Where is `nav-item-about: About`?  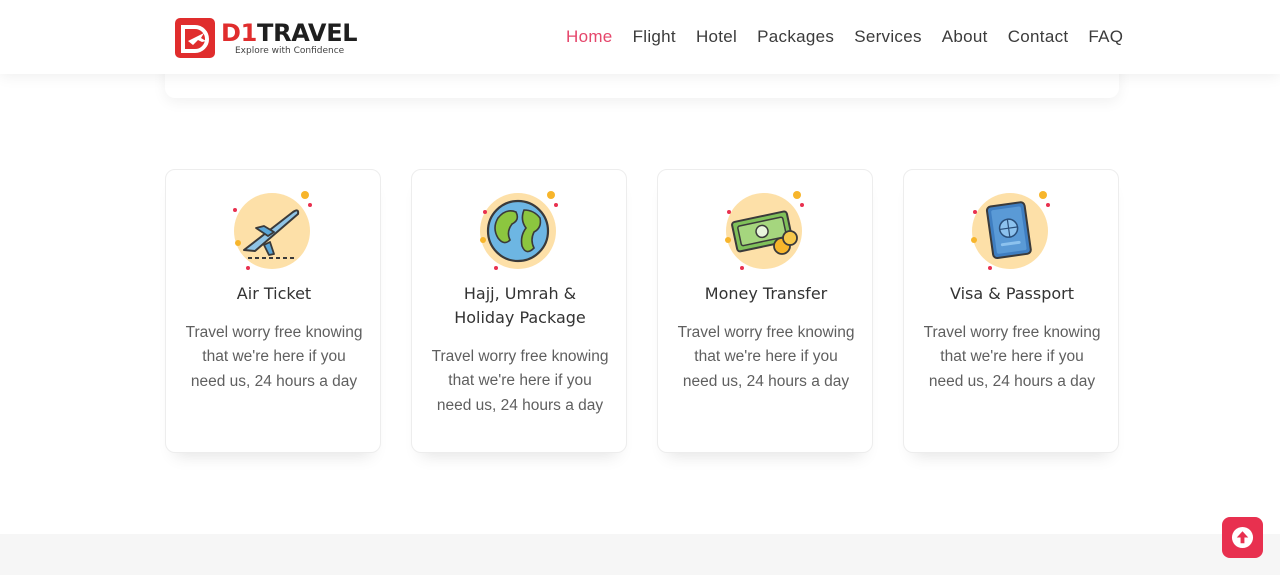
nav-item-about: About is located at coordinates (965, 37).